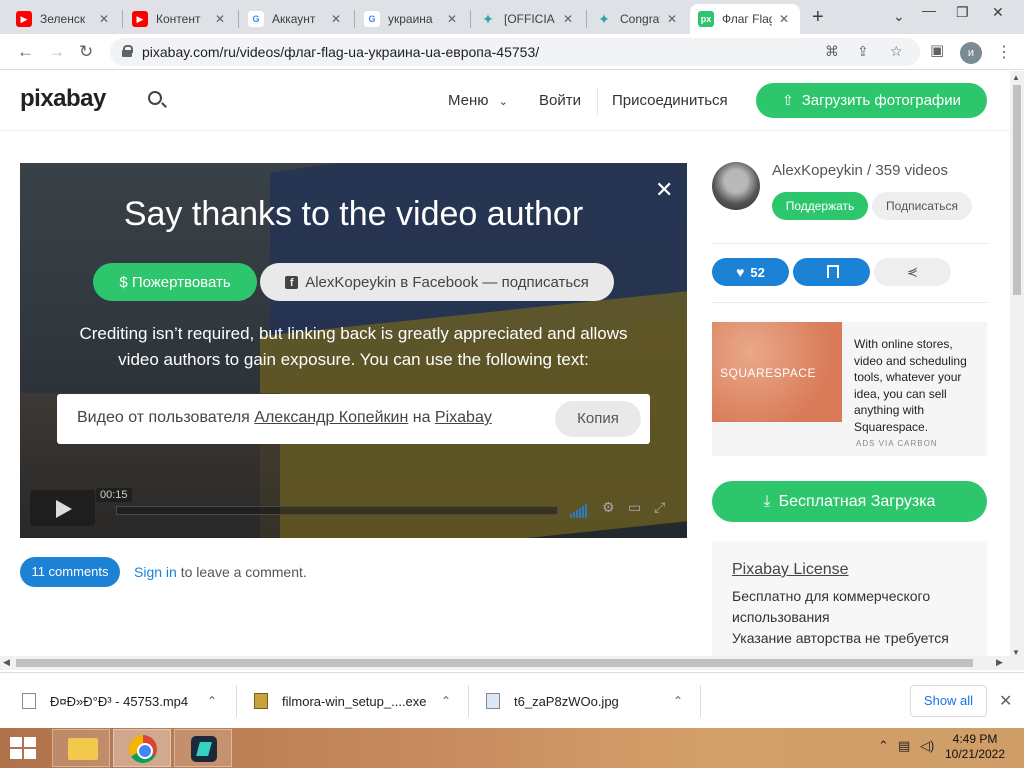 This screenshot has width=1024, height=768. What do you see at coordinates (634, 507) in the screenshot?
I see `pip-icon: ▭` at bounding box center [634, 507].